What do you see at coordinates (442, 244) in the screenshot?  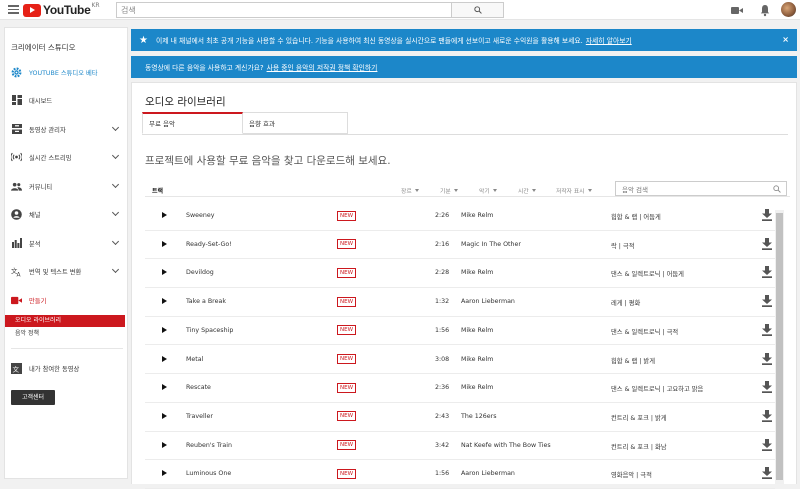 I see `track-duration: 2:16` at bounding box center [442, 244].